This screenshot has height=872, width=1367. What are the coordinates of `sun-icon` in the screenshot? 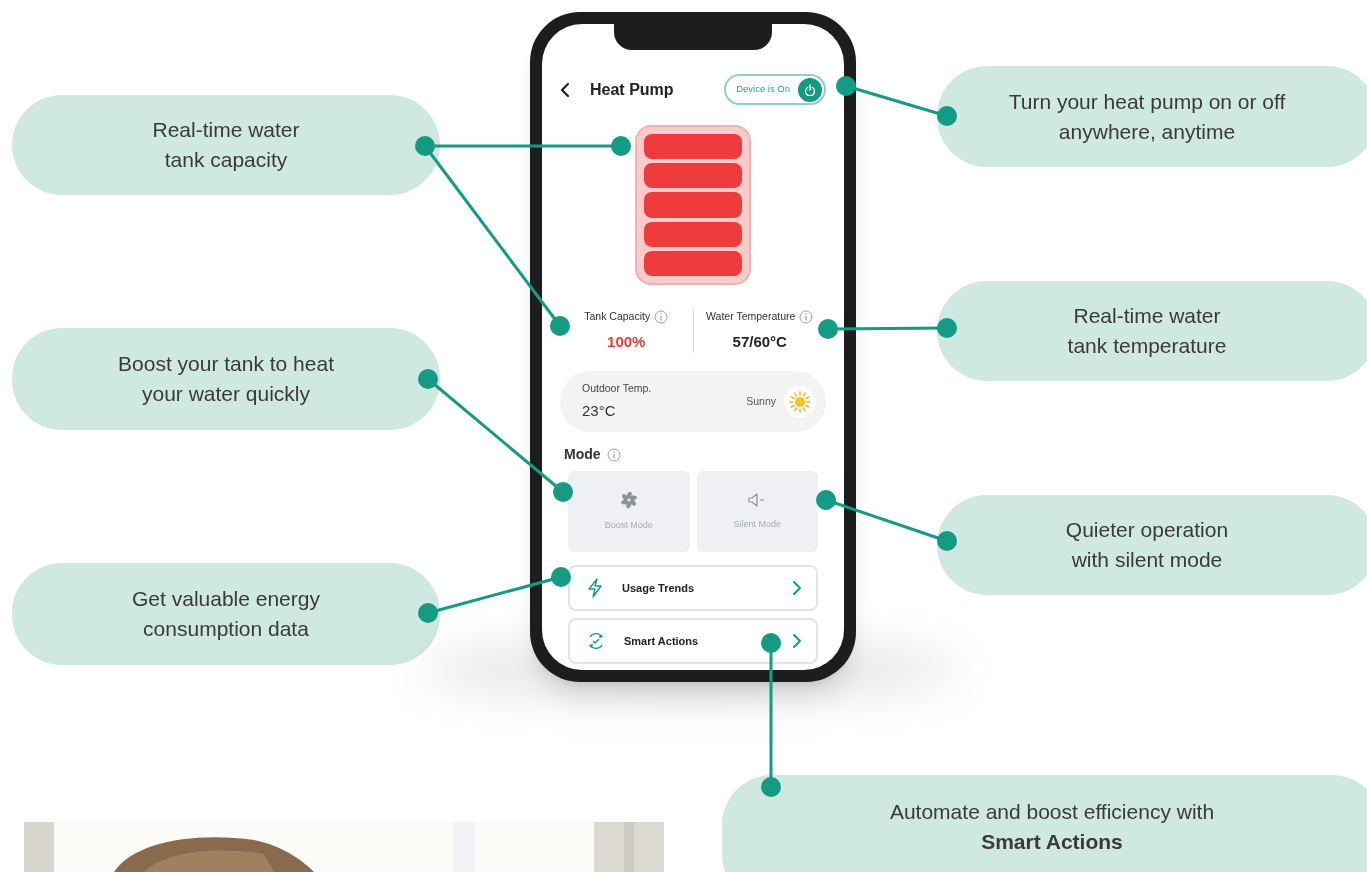 It's located at (800, 401).